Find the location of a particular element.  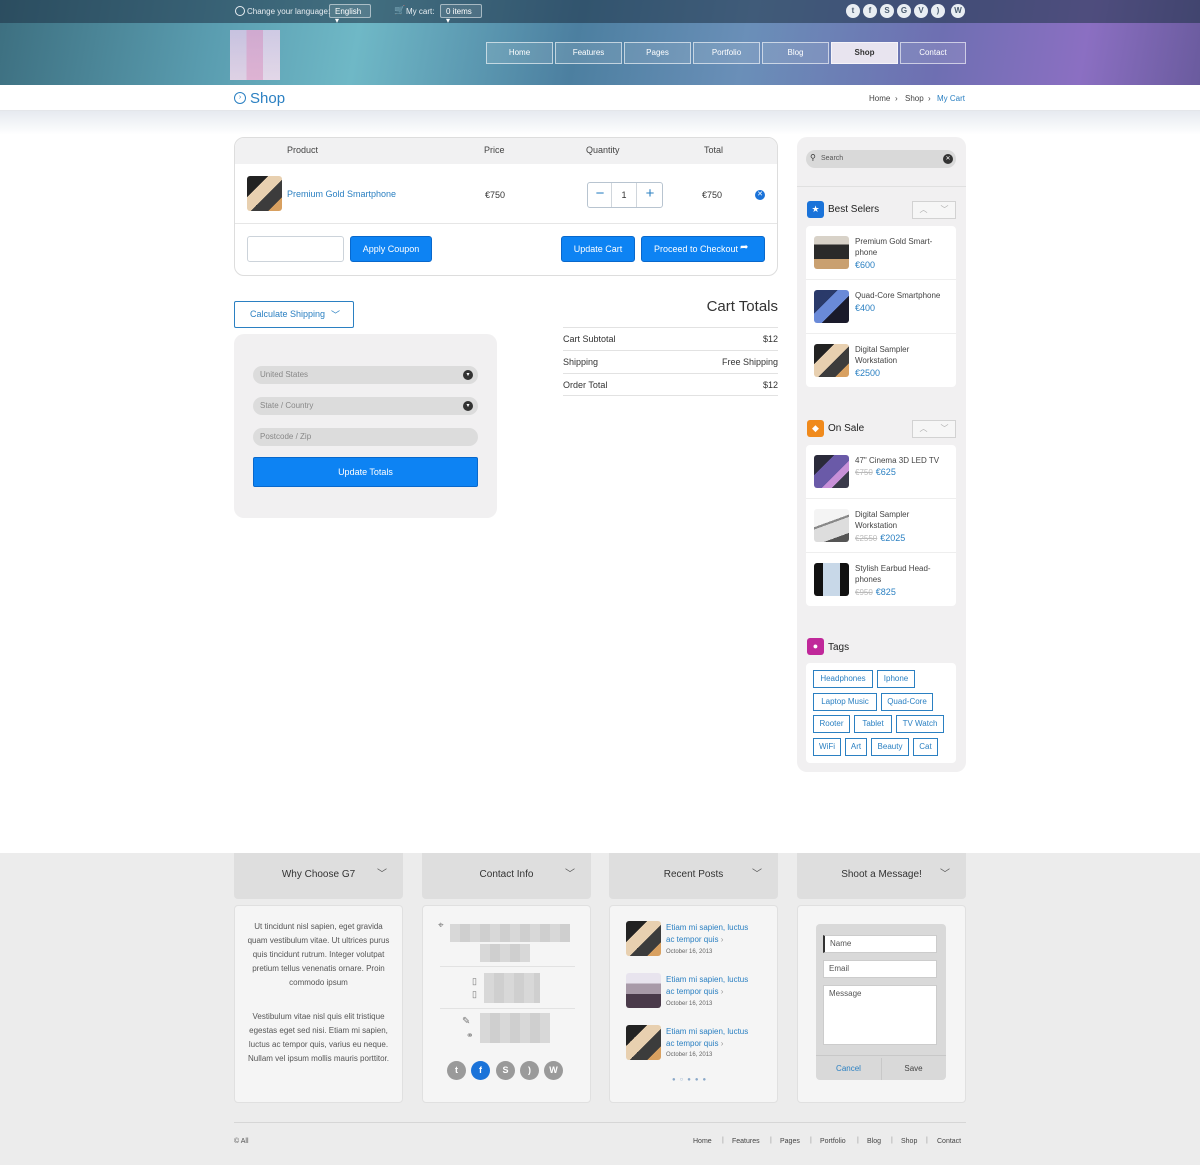

tag-iphone: Iphone is located at coordinates (896, 679).